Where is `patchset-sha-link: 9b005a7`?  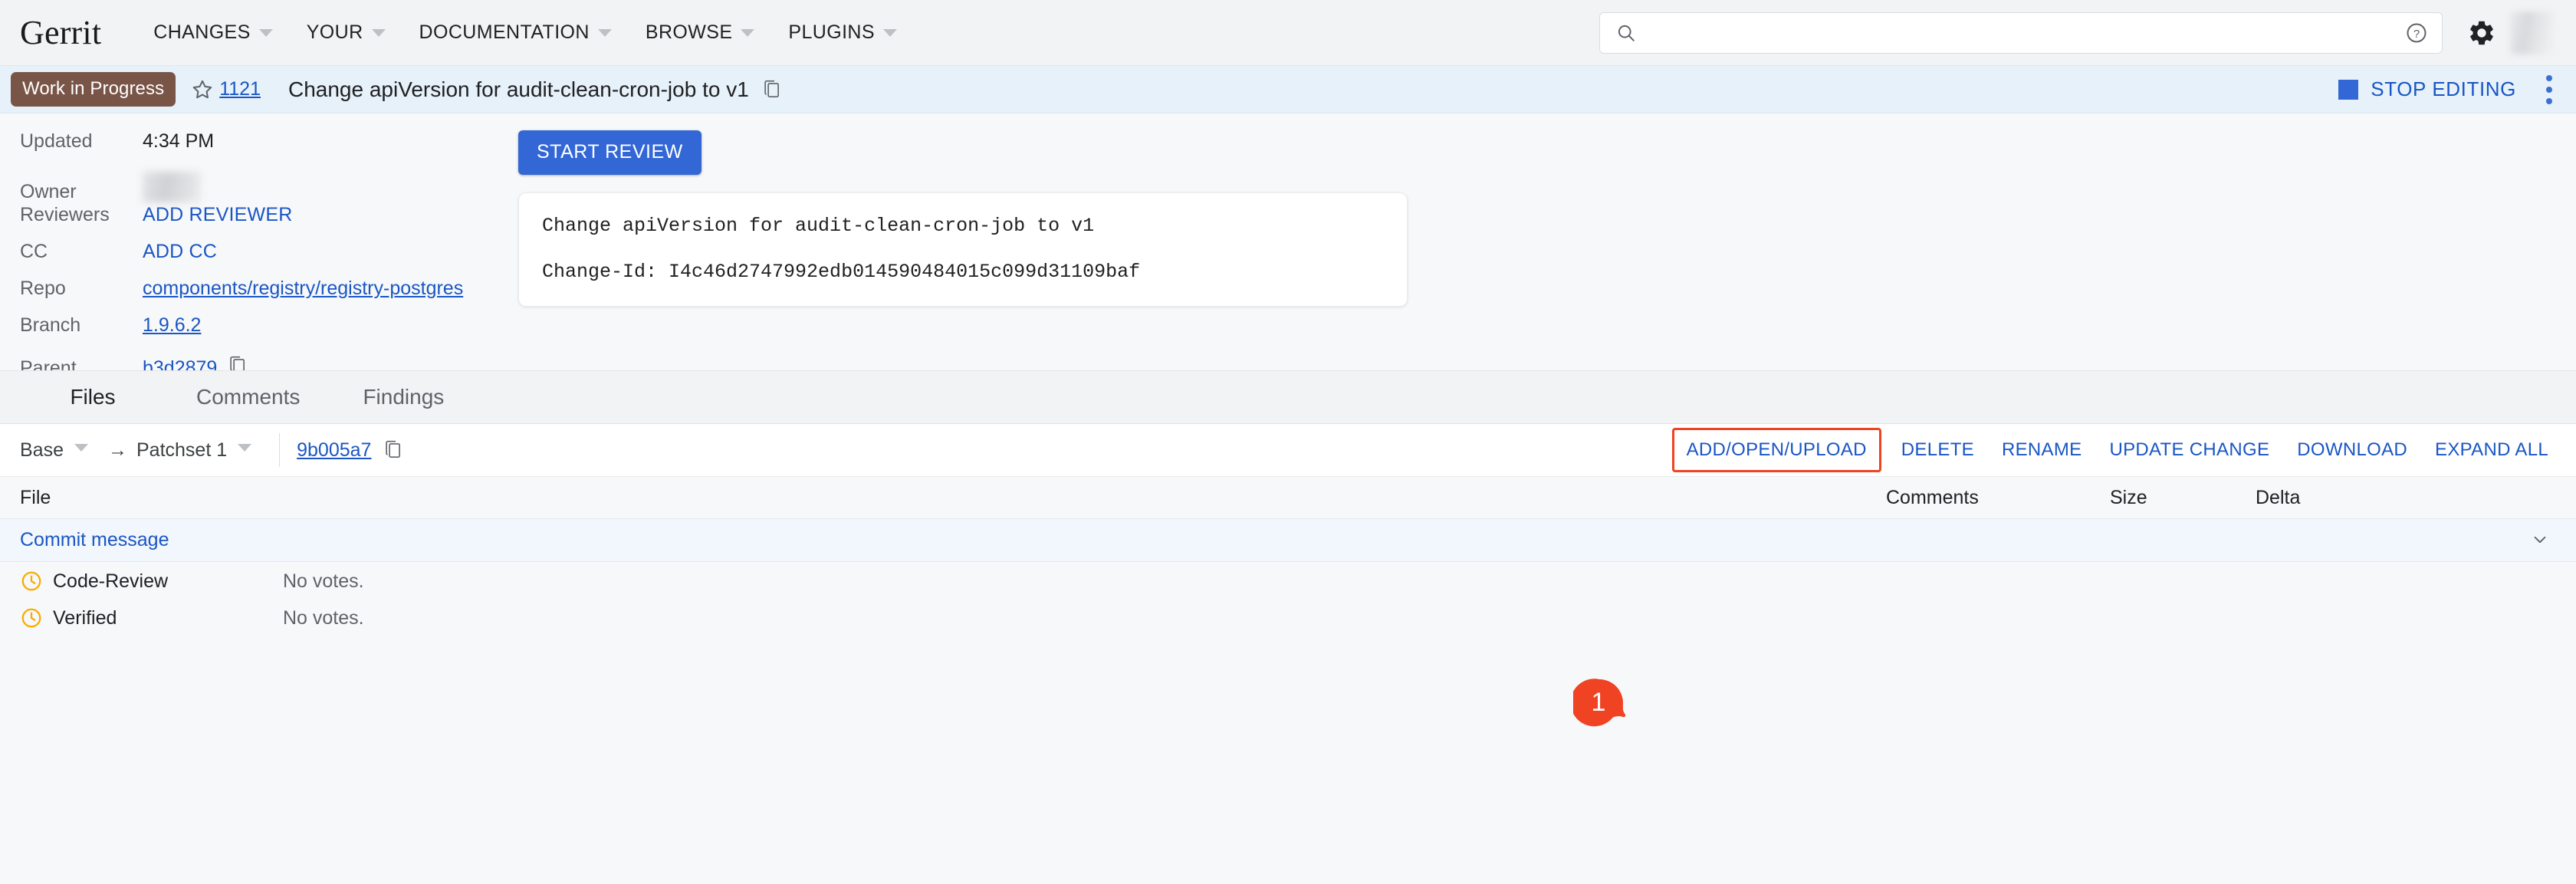
patchset-sha-link: 9b005a7 is located at coordinates (334, 450).